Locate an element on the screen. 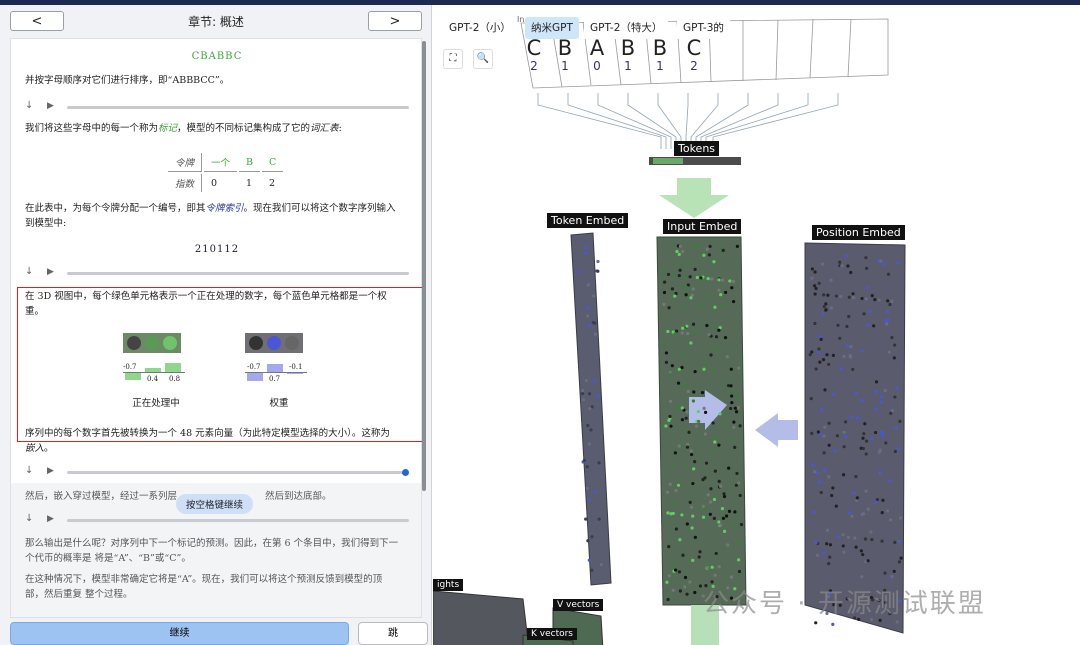 This screenshot has height=645, width=1080. search-icon: 🔍 is located at coordinates (483, 59).